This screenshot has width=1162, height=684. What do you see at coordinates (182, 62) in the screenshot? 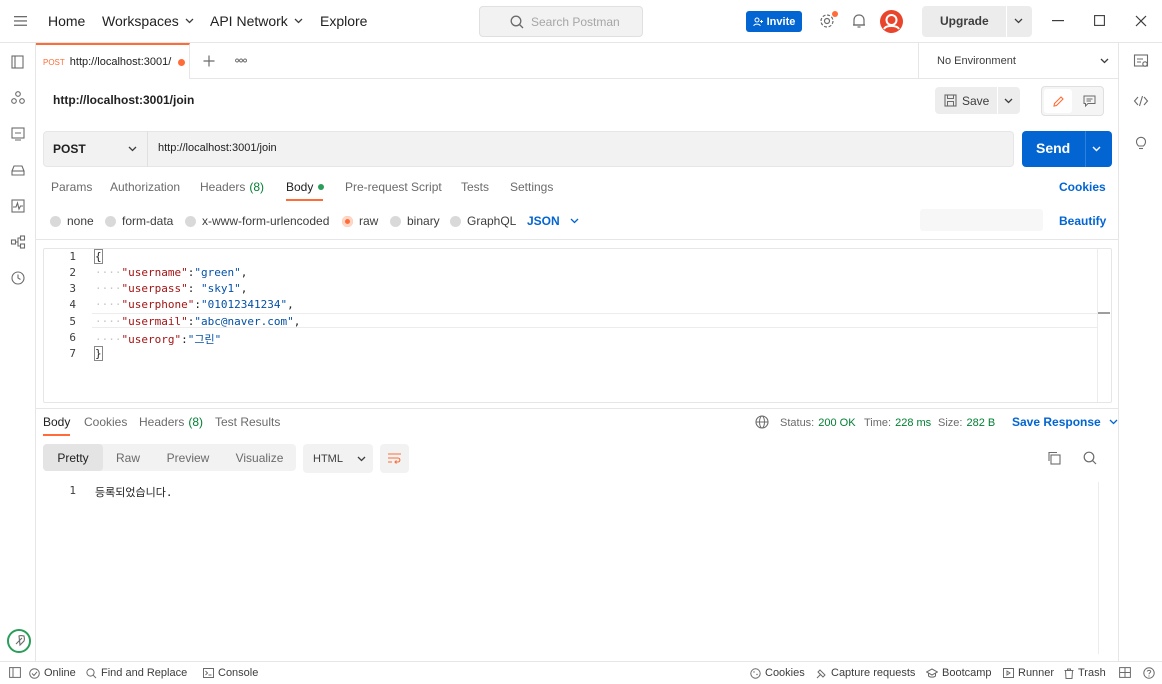
I see `unsaved-dot-icon` at bounding box center [182, 62].